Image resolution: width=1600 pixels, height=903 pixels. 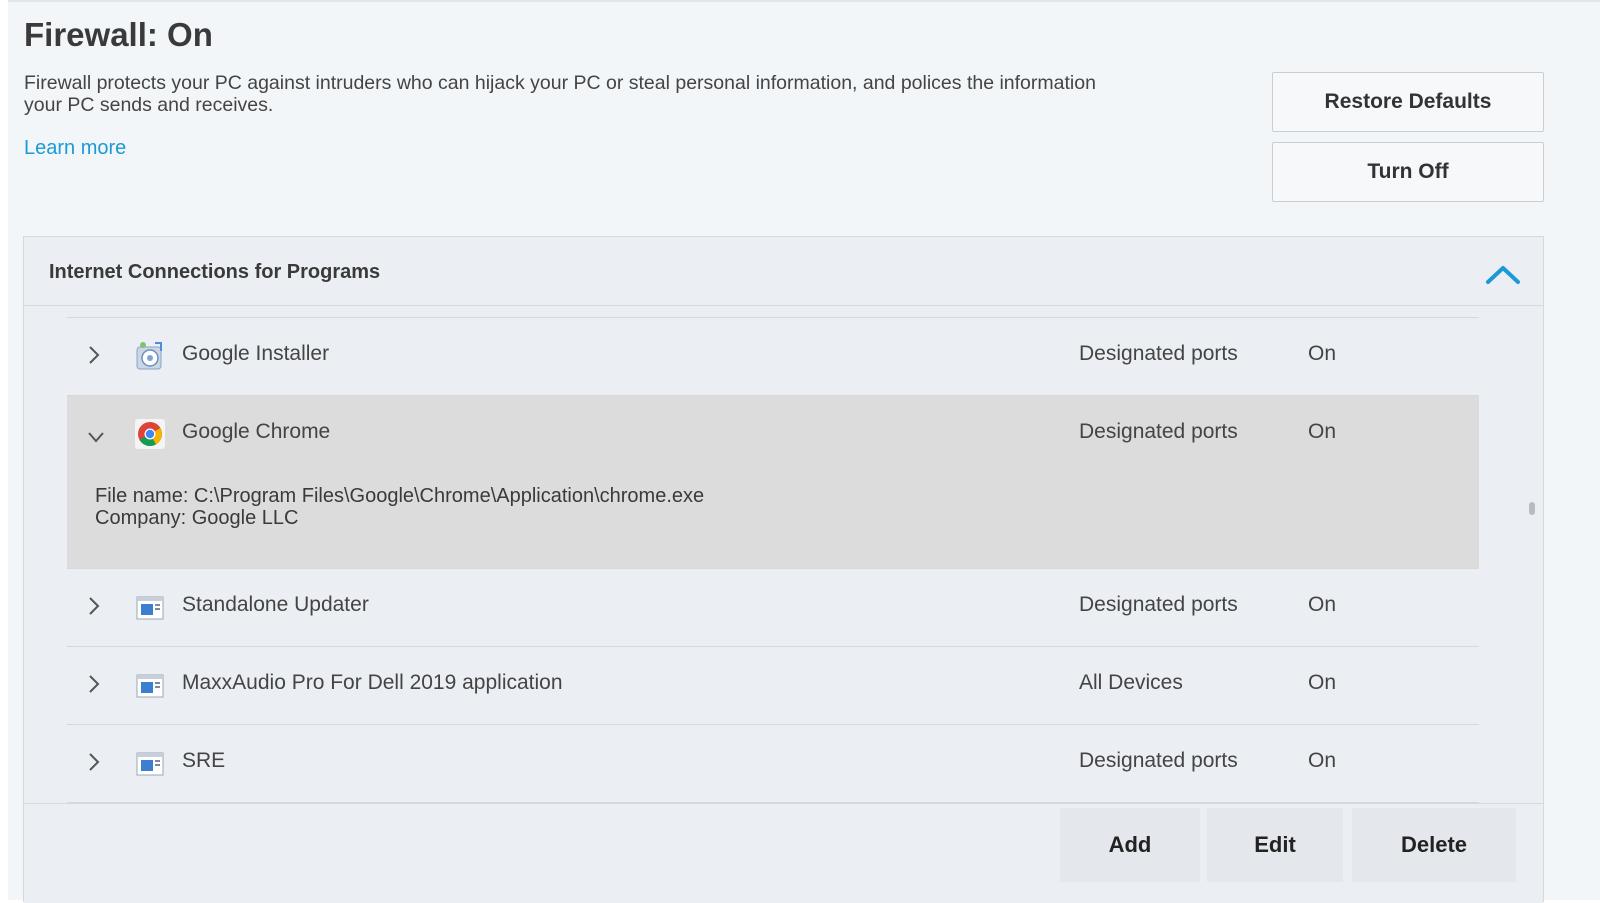 I want to click on program-name: Google Installer, so click(x=256, y=353).